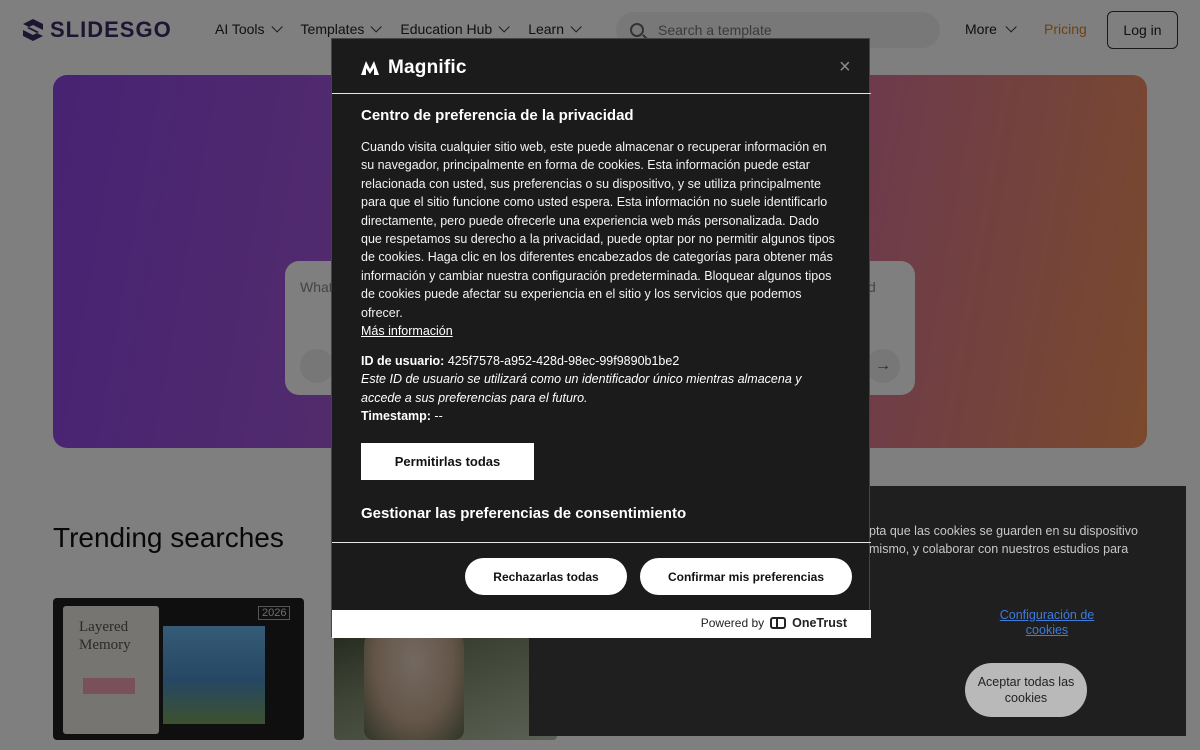  What do you see at coordinates (601, 624) in the screenshot?
I see `modal-footer: Powered by OneTrust` at bounding box center [601, 624].